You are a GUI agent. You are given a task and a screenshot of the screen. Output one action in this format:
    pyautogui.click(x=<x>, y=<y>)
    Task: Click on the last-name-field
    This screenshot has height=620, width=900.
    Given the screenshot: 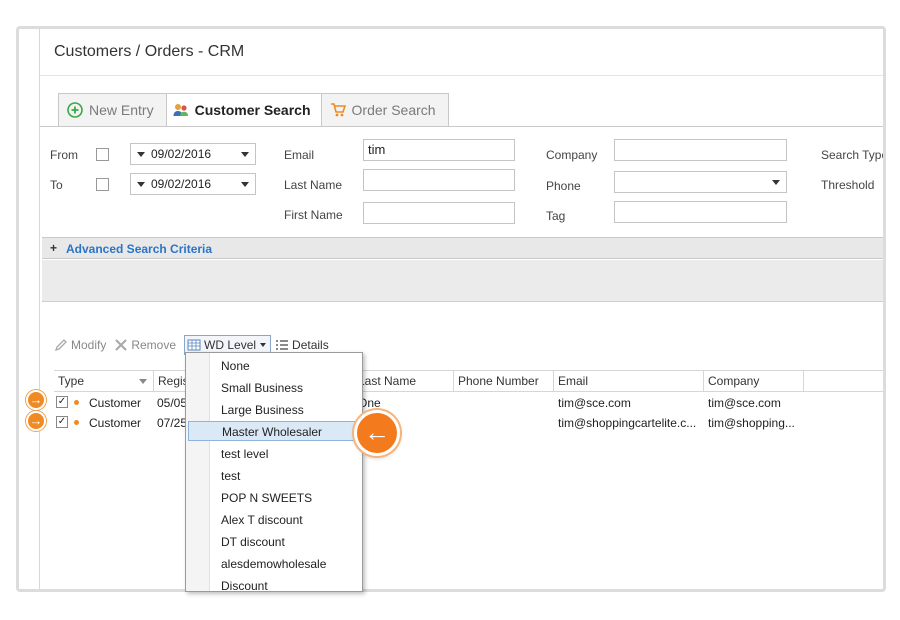 What is the action you would take?
    pyautogui.click(x=439, y=180)
    